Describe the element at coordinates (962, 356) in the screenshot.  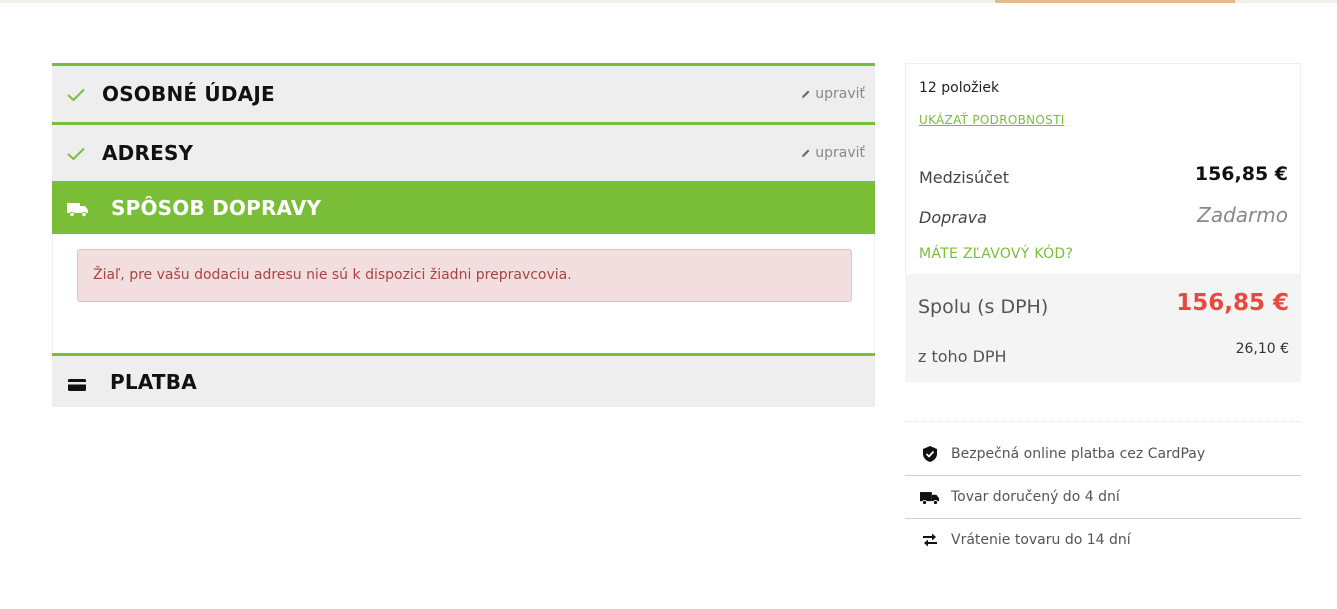
I see `vat-label: z toho DPH` at that location.